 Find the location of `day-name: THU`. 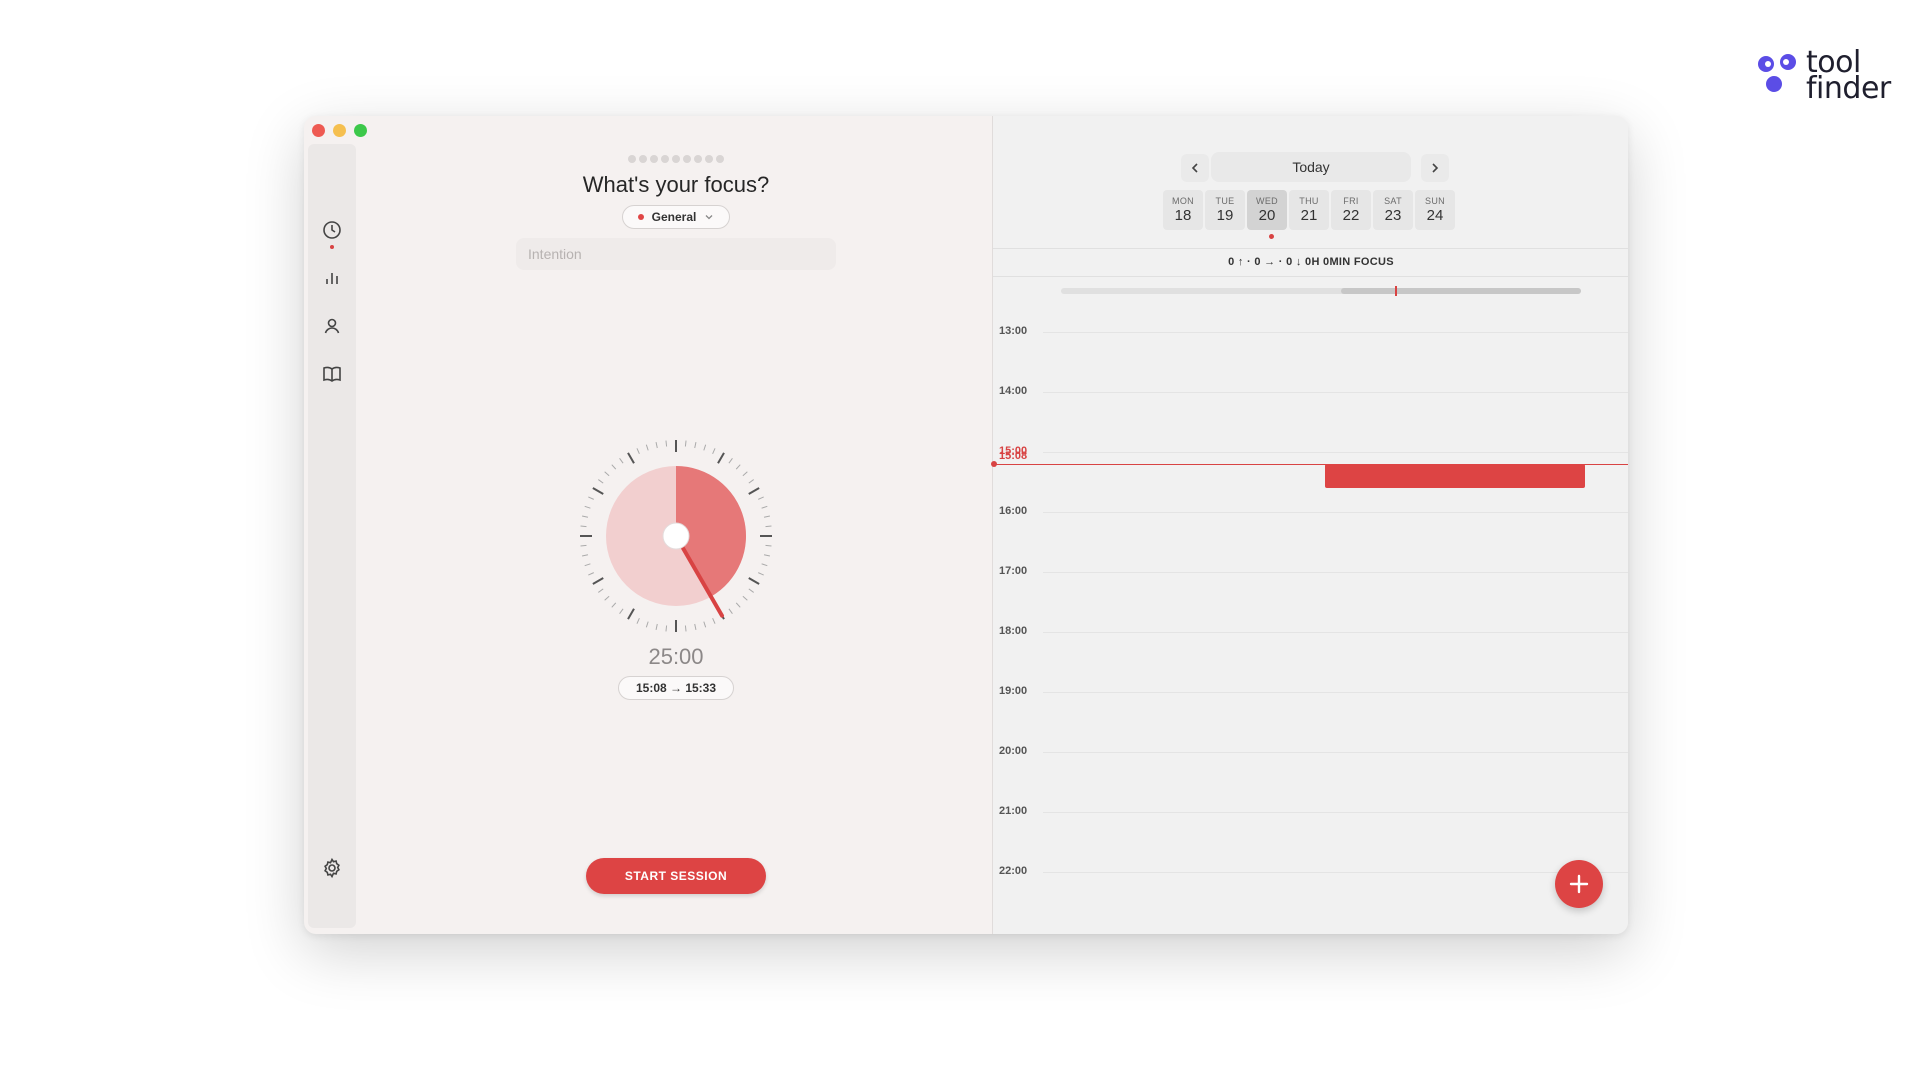

day-name: THU is located at coordinates (1309, 201).